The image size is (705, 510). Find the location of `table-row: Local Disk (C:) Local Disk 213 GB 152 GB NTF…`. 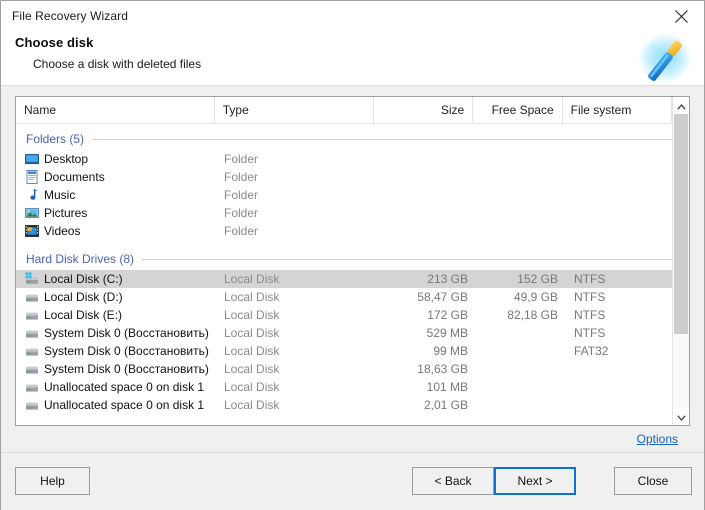

table-row: Local Disk (C:) Local Disk 213 GB 152 GB NTF… is located at coordinates (352, 279).